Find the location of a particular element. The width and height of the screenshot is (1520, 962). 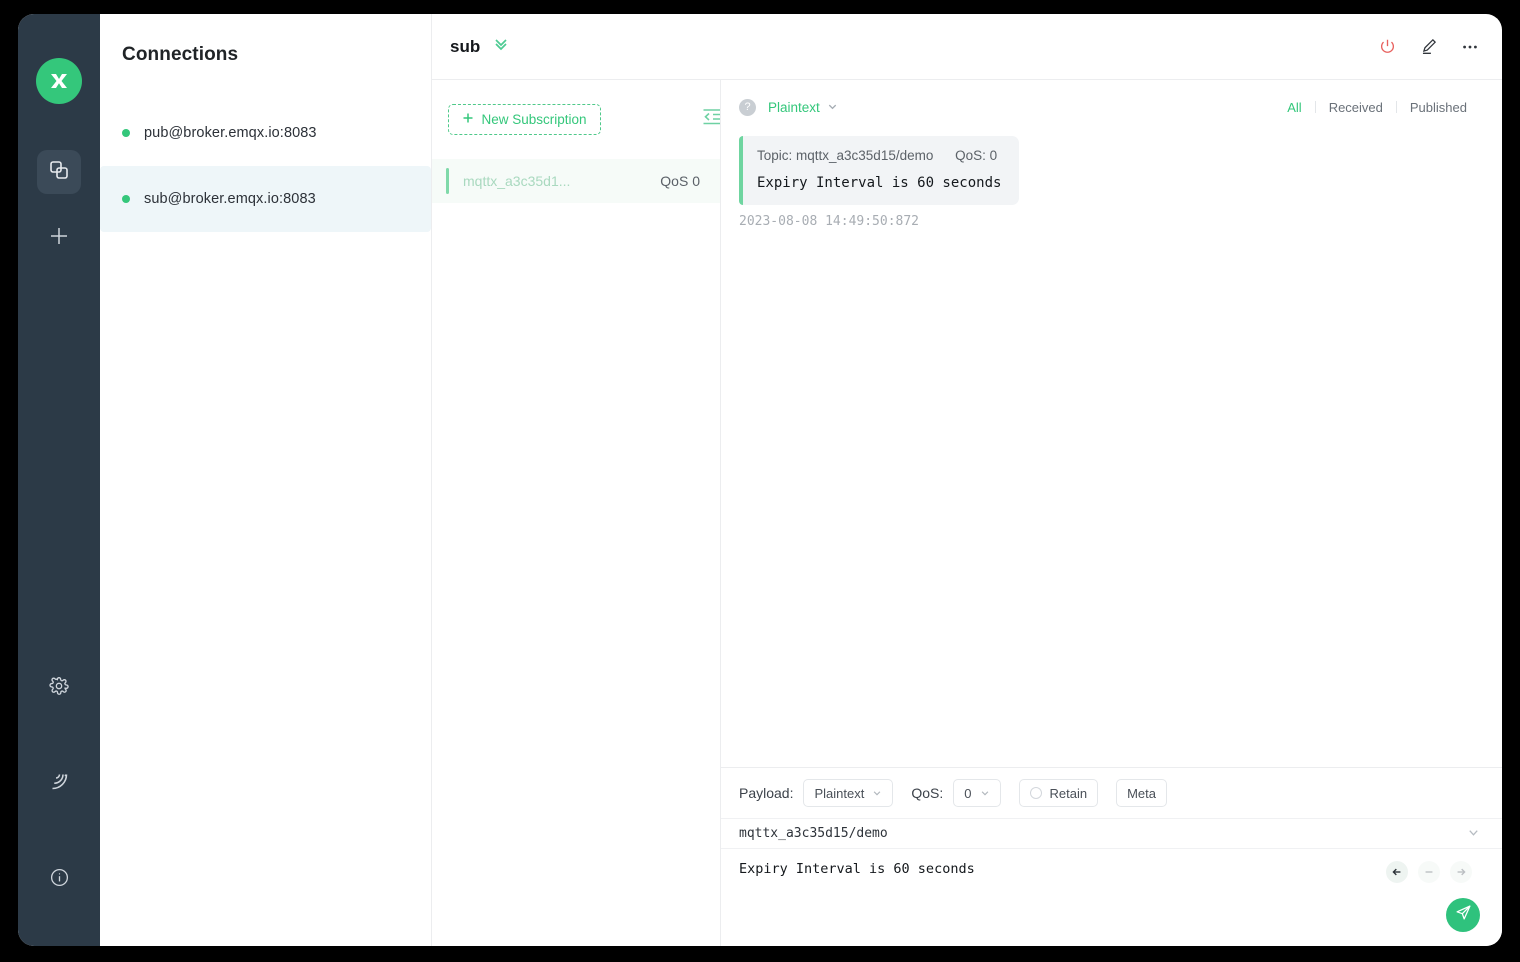

retain-radio-icon is located at coordinates (1035, 793).